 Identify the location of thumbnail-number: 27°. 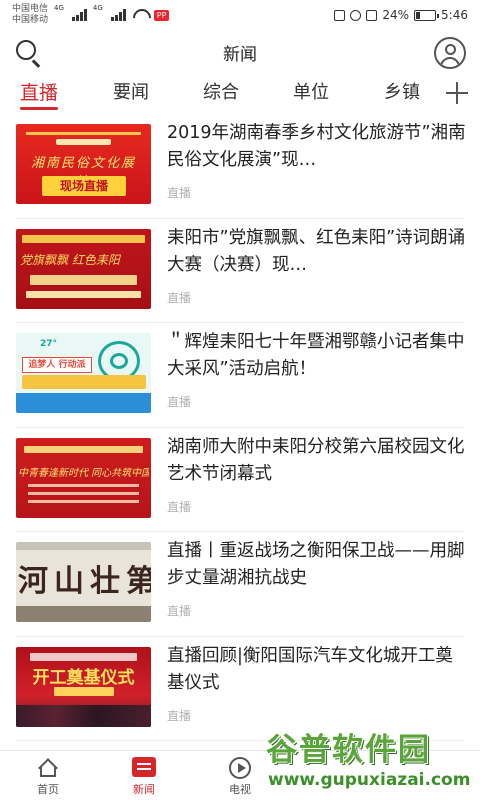
(49, 344).